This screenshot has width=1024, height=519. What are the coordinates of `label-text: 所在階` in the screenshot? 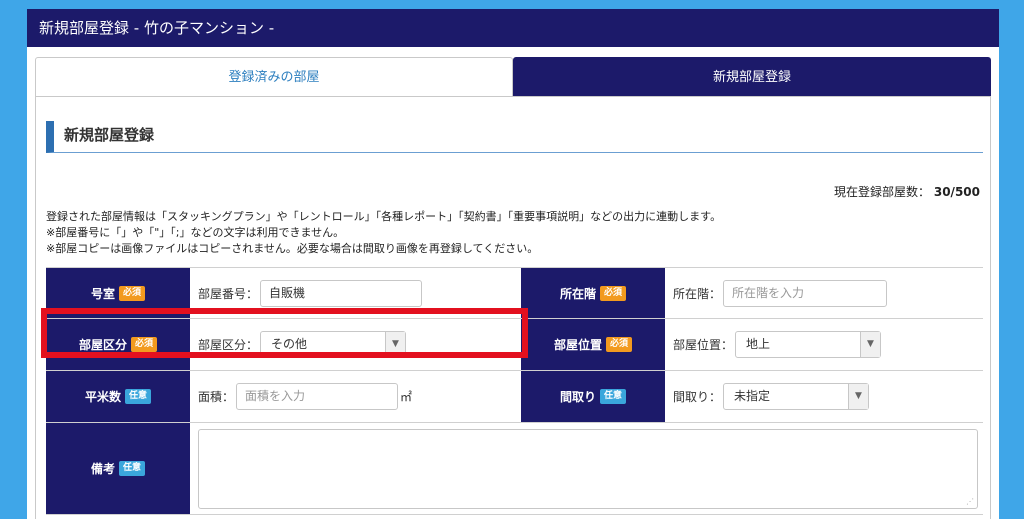 It's located at (577, 293).